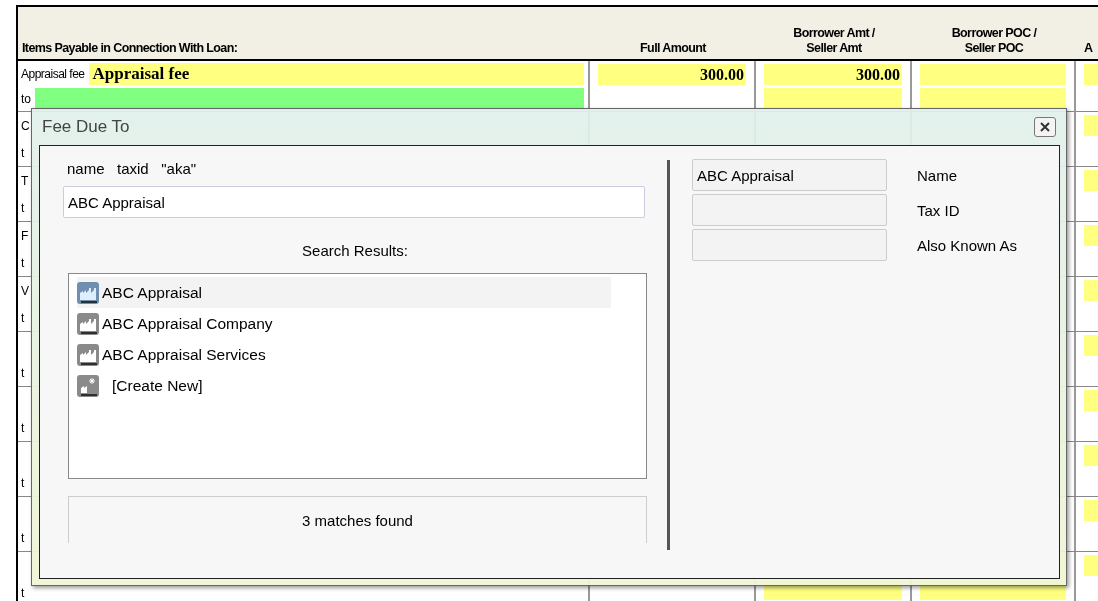 The width and height of the screenshot is (1098, 601). I want to click on result-item: ABC Appraisal Services, so click(344, 354).